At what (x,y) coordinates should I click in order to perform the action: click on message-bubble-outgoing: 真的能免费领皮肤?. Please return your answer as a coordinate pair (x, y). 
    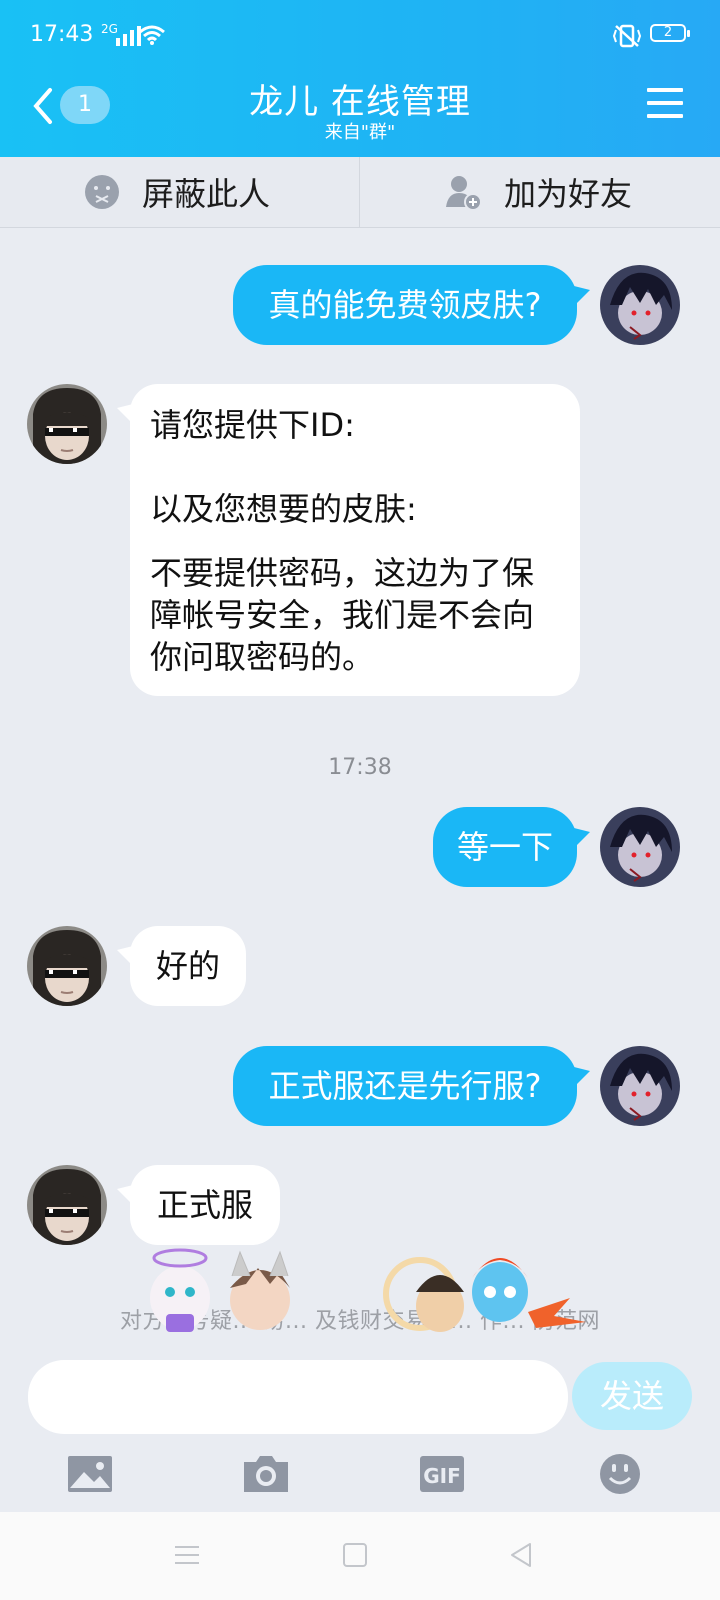
    Looking at the image, I should click on (405, 305).